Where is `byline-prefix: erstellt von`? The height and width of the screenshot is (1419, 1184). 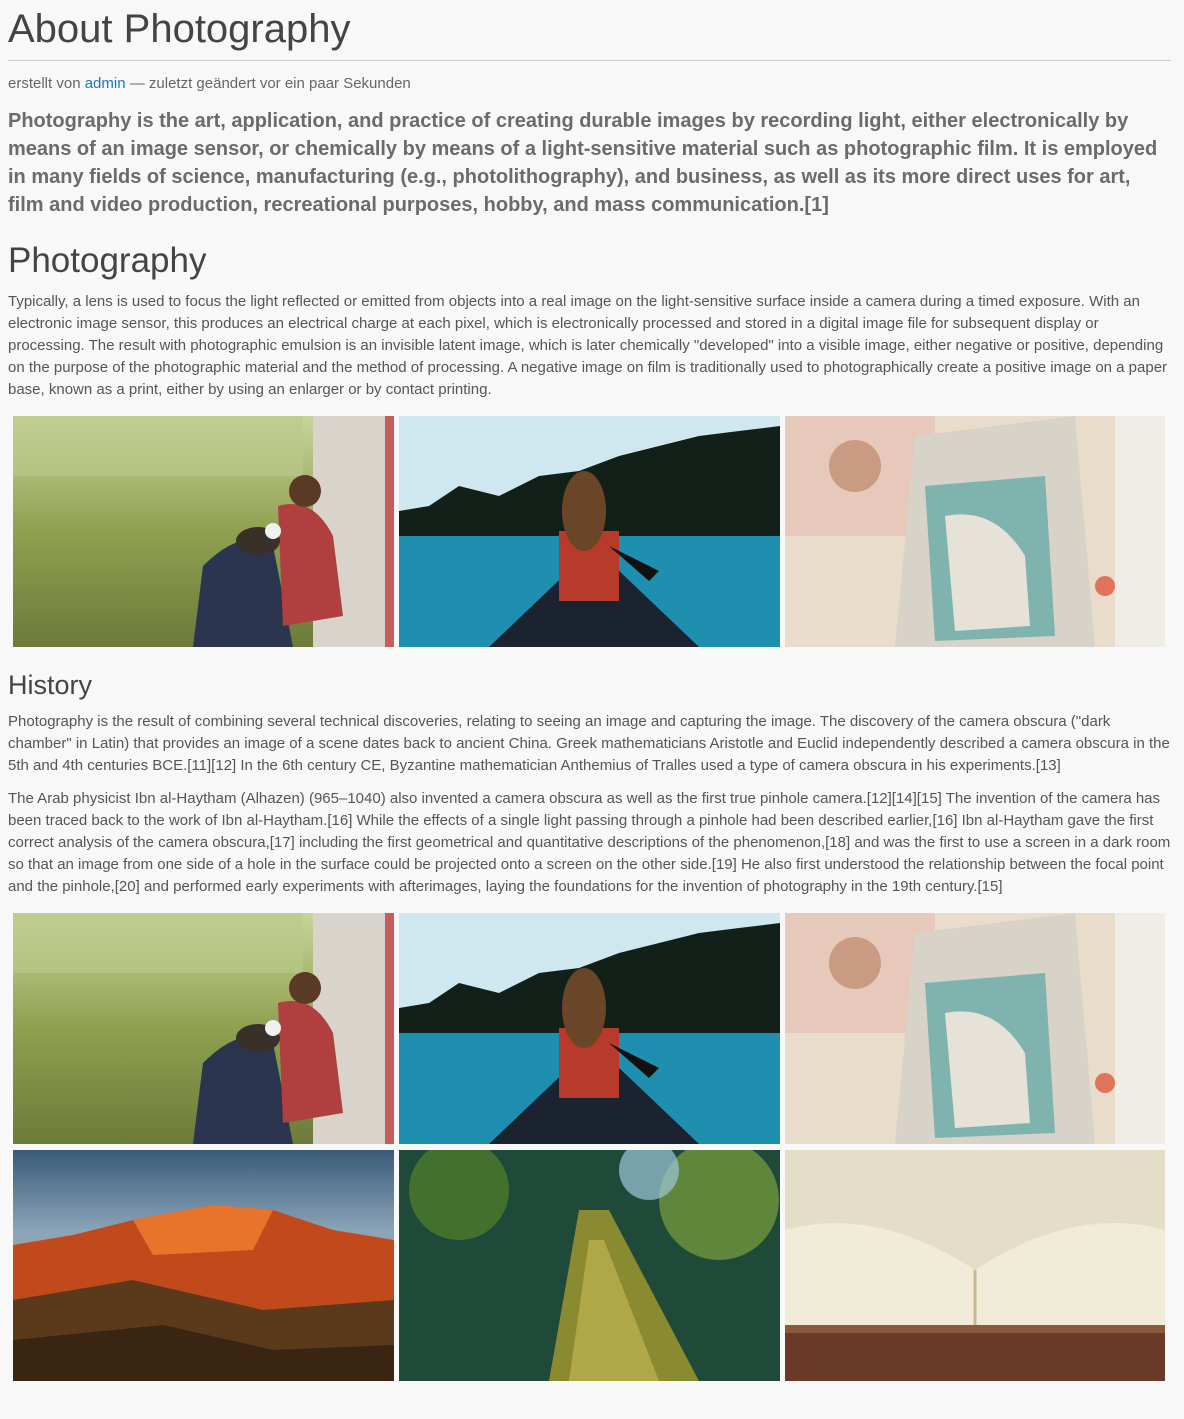 byline-prefix: erstellt von is located at coordinates (44, 83).